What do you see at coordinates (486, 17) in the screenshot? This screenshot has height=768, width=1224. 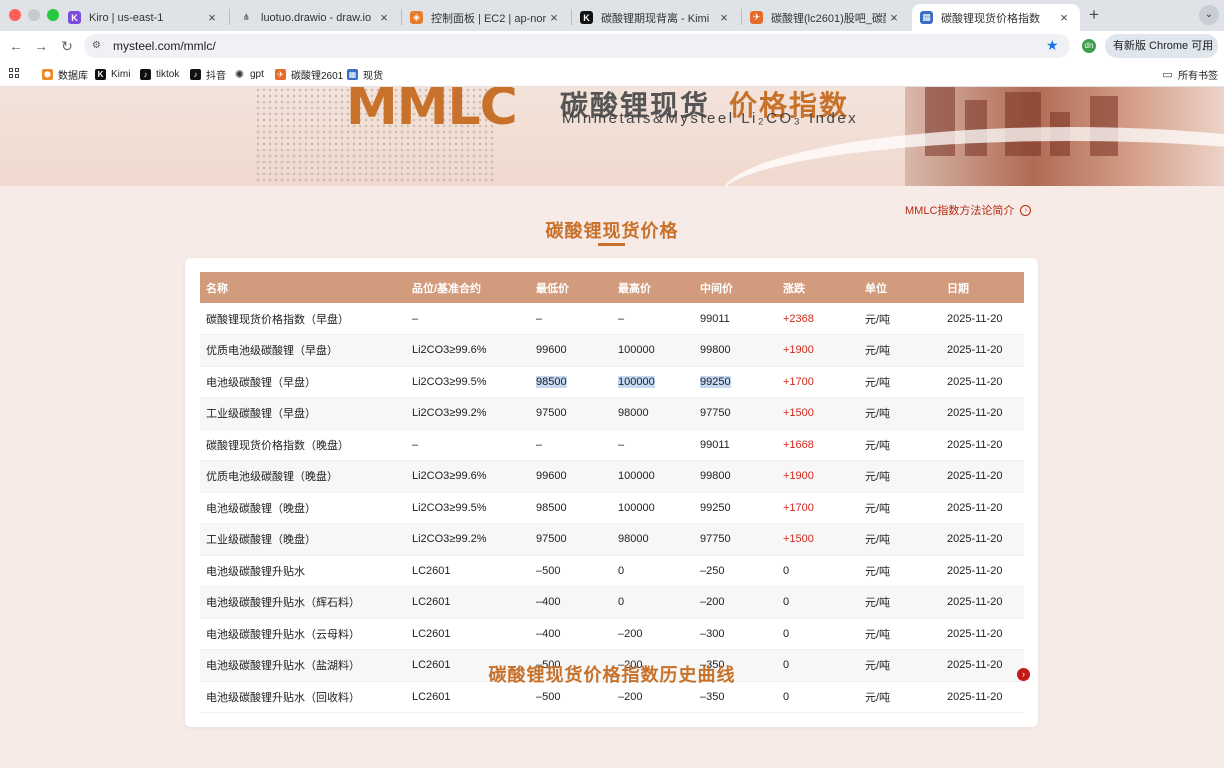 I see `tab-aws-ec2: ◈ 控制面板 | EC2 | ap-northeast-1 ×` at bounding box center [486, 17].